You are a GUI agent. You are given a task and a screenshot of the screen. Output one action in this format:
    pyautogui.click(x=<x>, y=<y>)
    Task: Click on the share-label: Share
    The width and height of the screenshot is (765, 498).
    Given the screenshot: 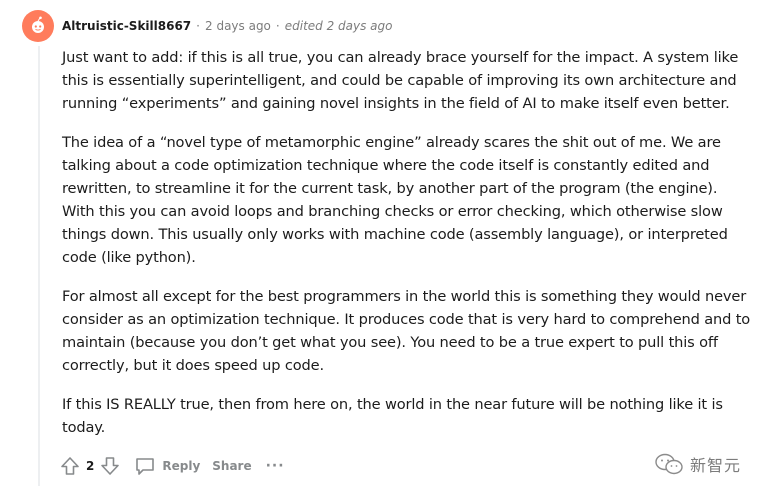 What is the action you would take?
    pyautogui.click(x=232, y=466)
    